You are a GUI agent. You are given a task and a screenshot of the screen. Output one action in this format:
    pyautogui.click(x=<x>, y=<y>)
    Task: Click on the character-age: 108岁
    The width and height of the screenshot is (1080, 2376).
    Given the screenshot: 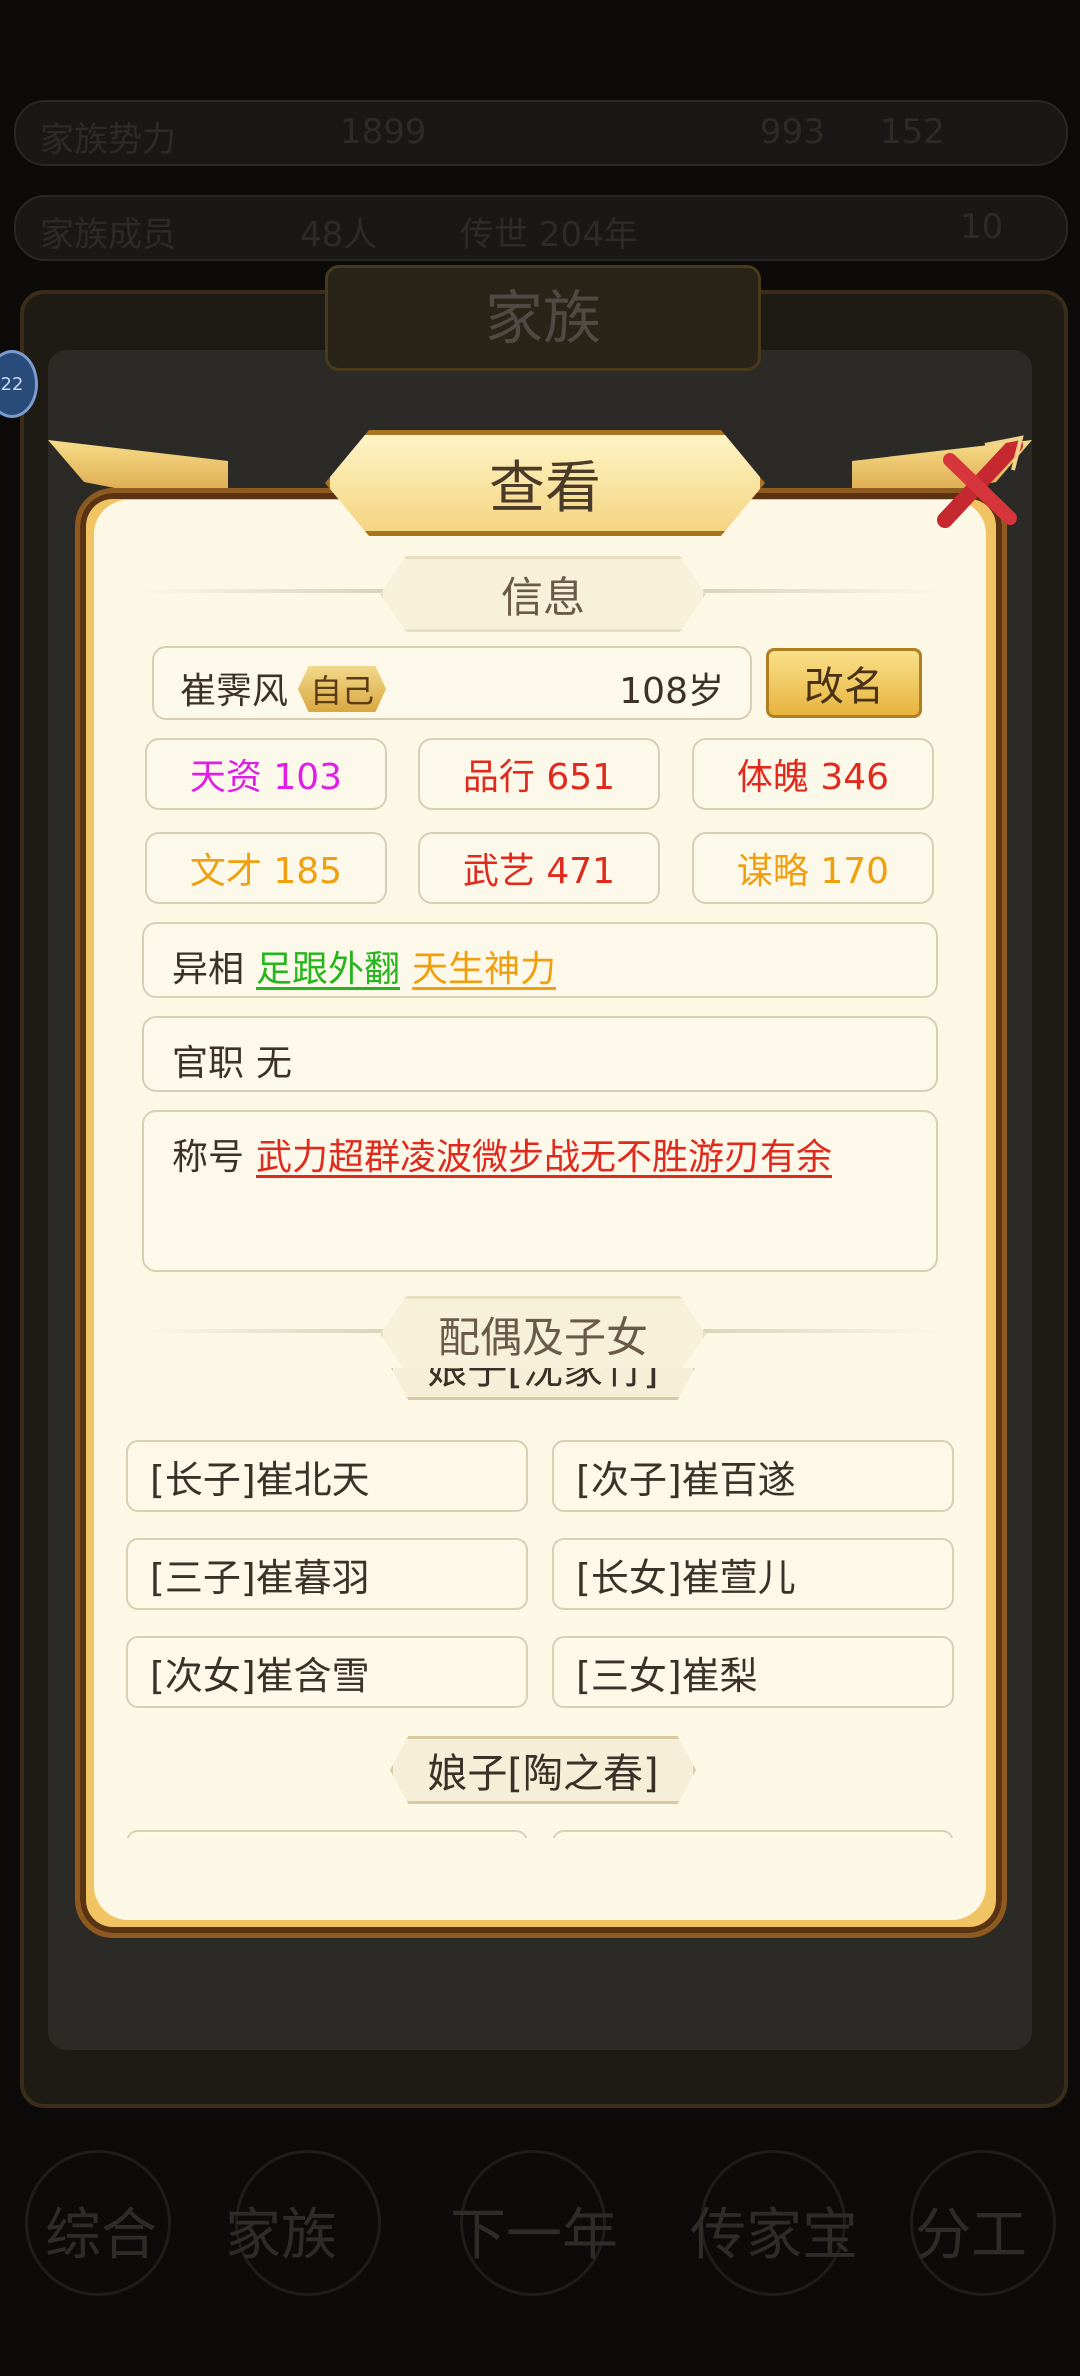 What is the action you would take?
    pyautogui.click(x=671, y=691)
    